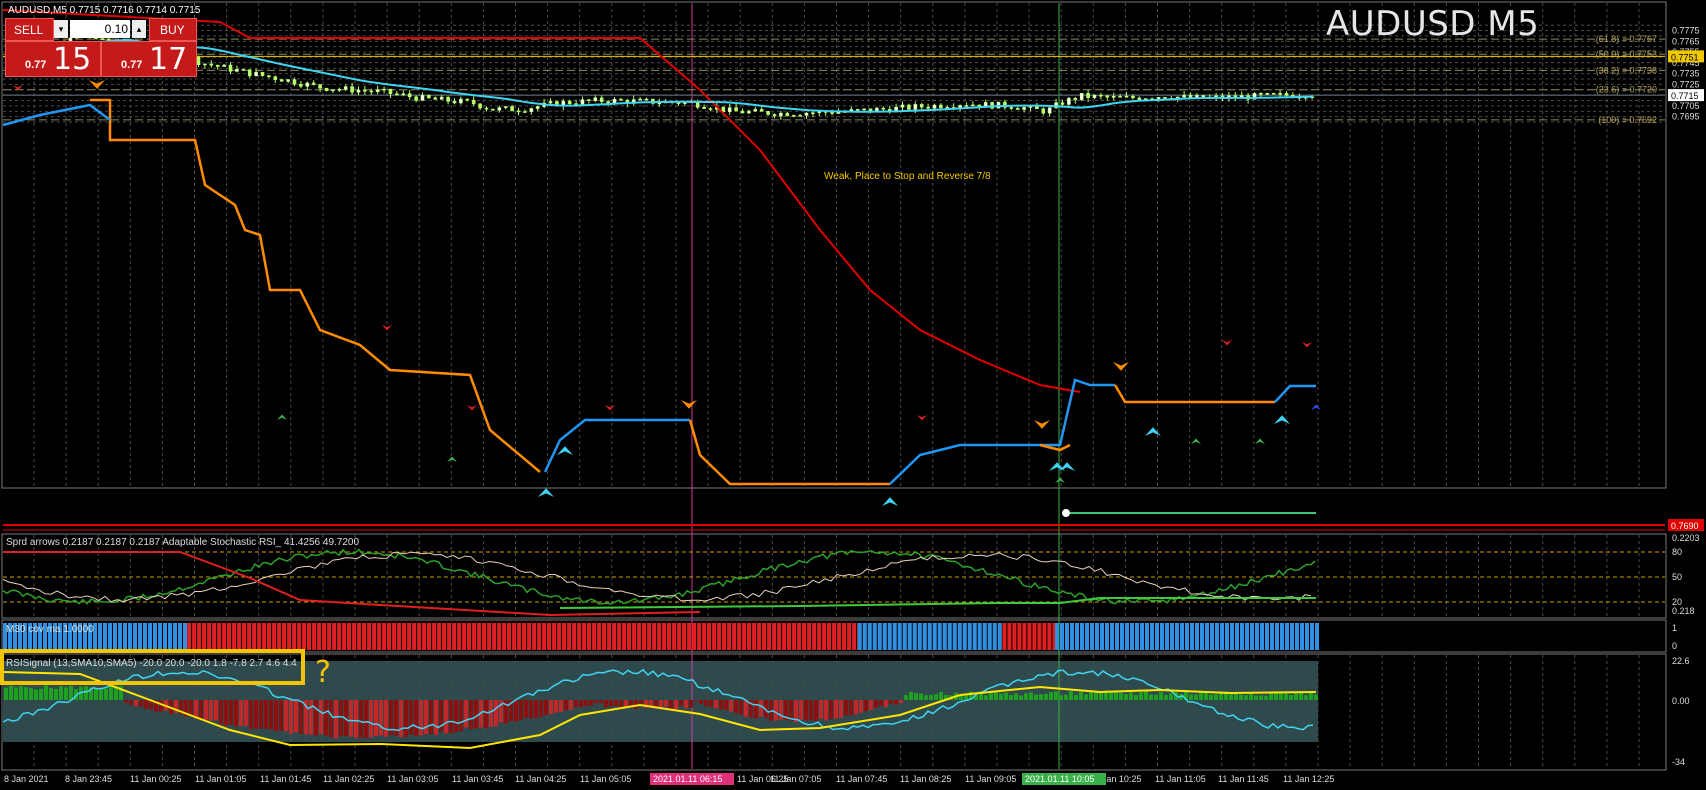 The image size is (1706, 790). What do you see at coordinates (139, 29) in the screenshot?
I see `lot-increase-button: ▴` at bounding box center [139, 29].